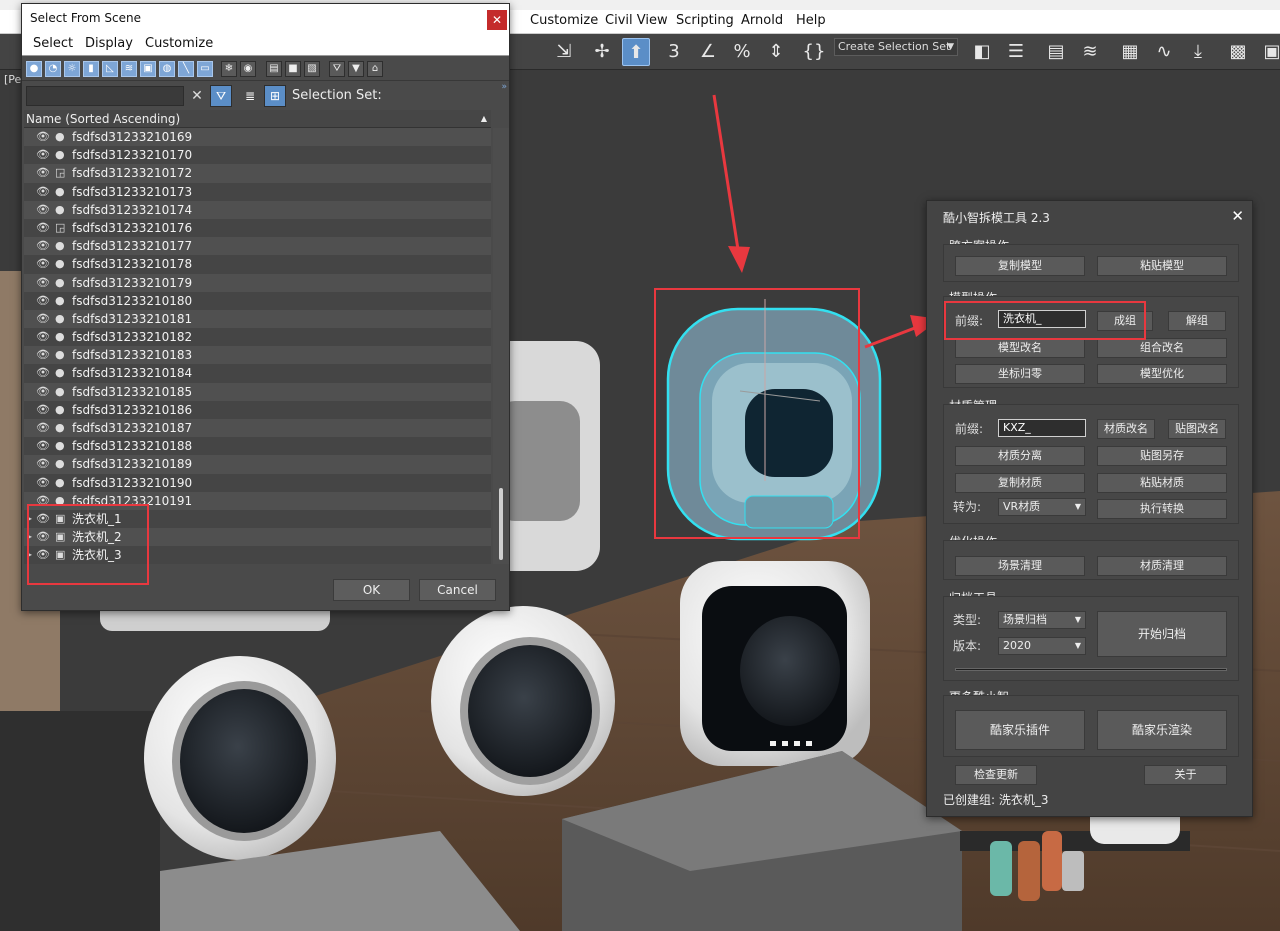 The width and height of the screenshot is (1280, 931). What do you see at coordinates (1020, 483) in the screenshot?
I see `copy-material-button: 复制材质` at bounding box center [1020, 483].